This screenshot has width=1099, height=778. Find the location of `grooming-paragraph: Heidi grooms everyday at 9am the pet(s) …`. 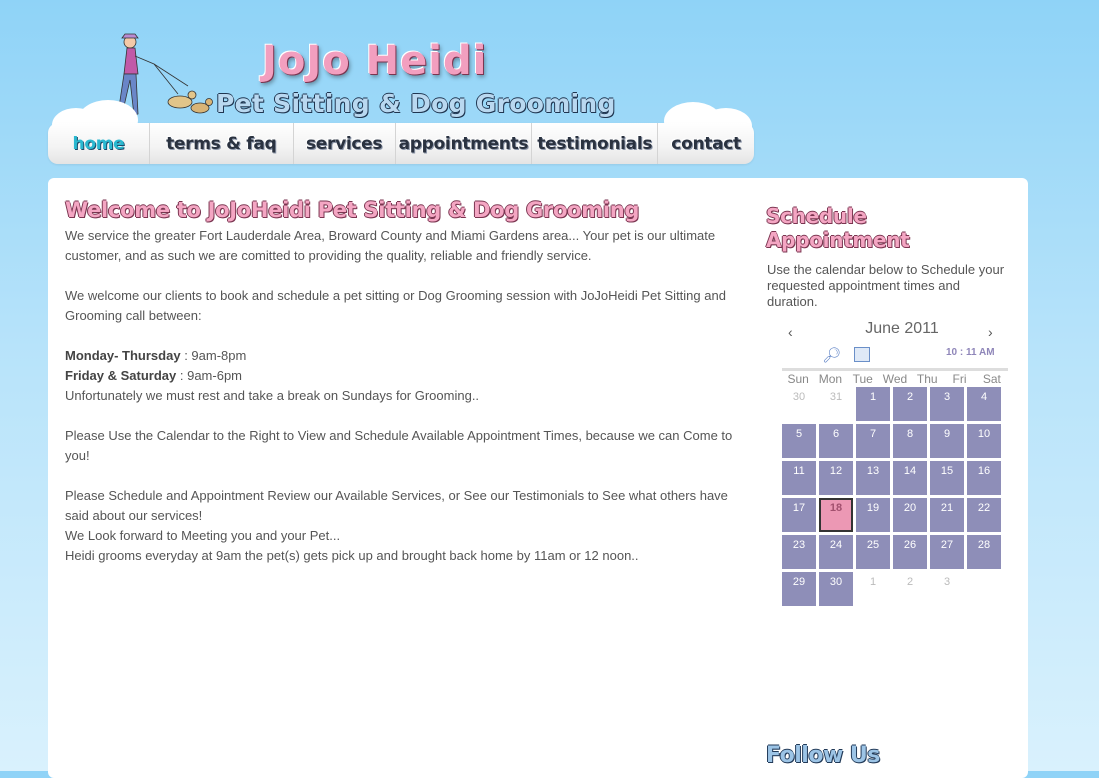

grooming-paragraph: Heidi grooms everyday at 9am the pet(s) … is located at coordinates (352, 555).